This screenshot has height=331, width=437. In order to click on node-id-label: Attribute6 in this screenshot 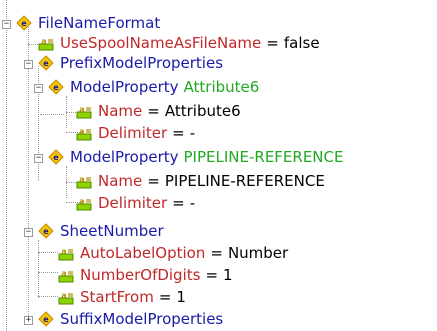, I will do `click(221, 87)`.